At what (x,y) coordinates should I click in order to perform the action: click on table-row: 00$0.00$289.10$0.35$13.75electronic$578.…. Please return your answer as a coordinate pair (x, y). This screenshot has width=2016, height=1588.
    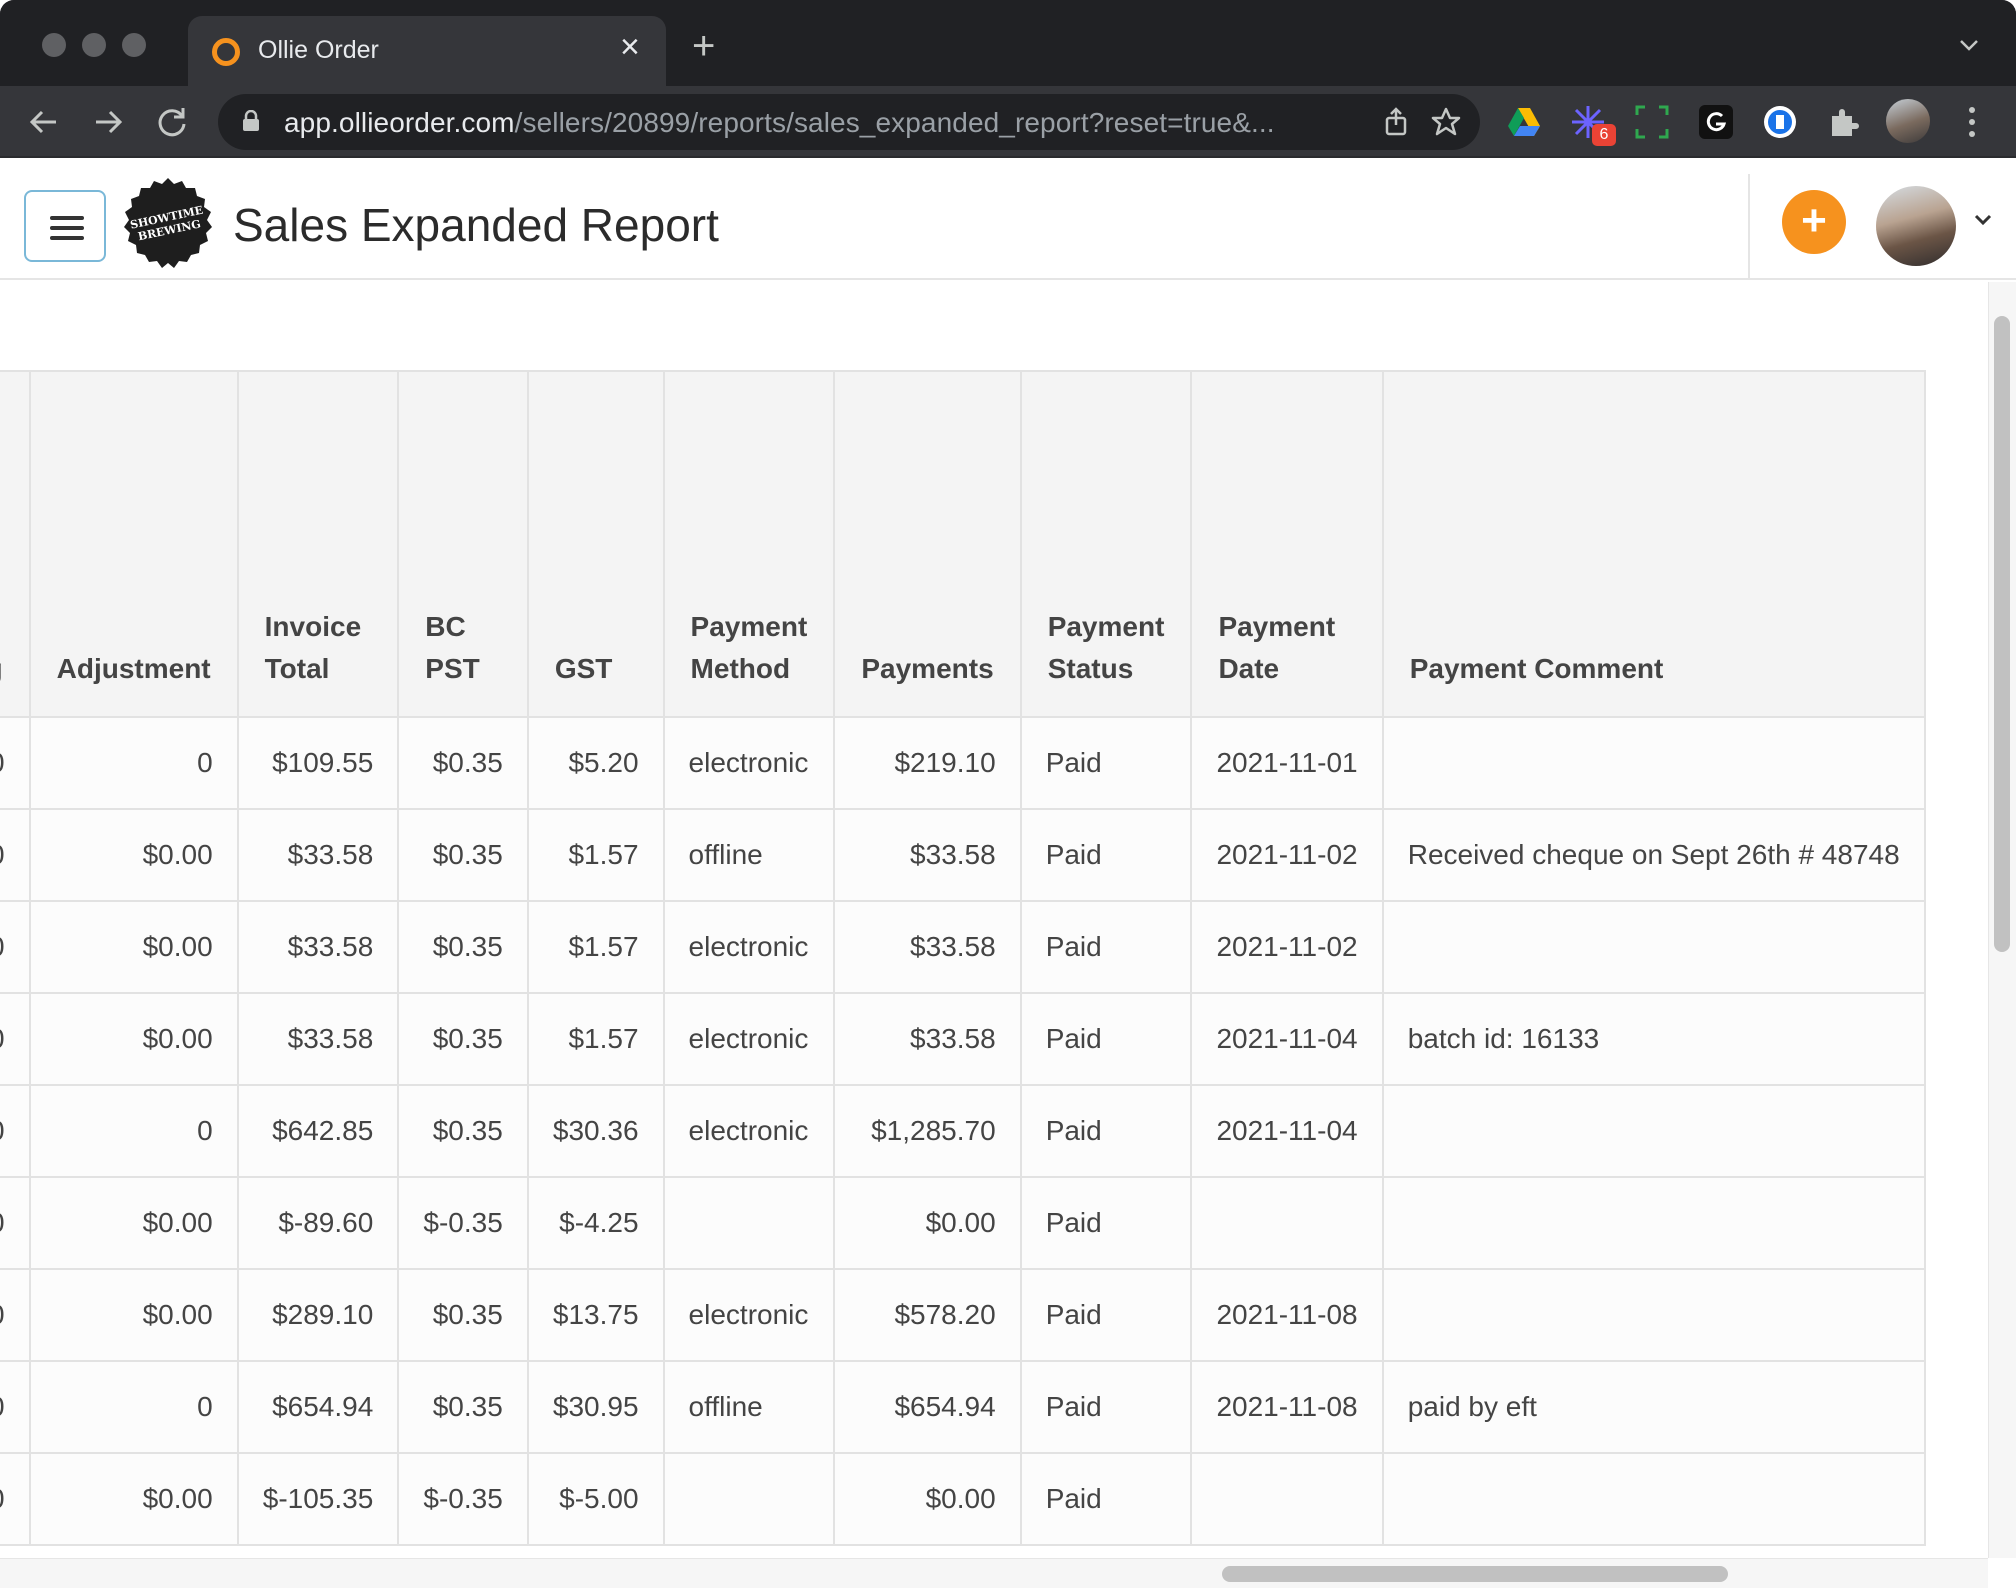
    Looking at the image, I should click on (963, 1315).